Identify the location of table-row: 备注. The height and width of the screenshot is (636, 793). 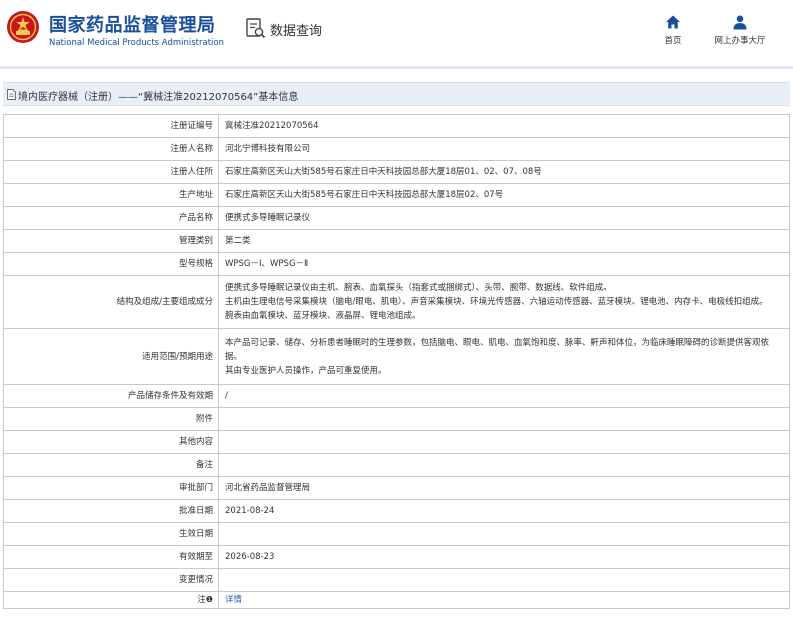
(396, 465).